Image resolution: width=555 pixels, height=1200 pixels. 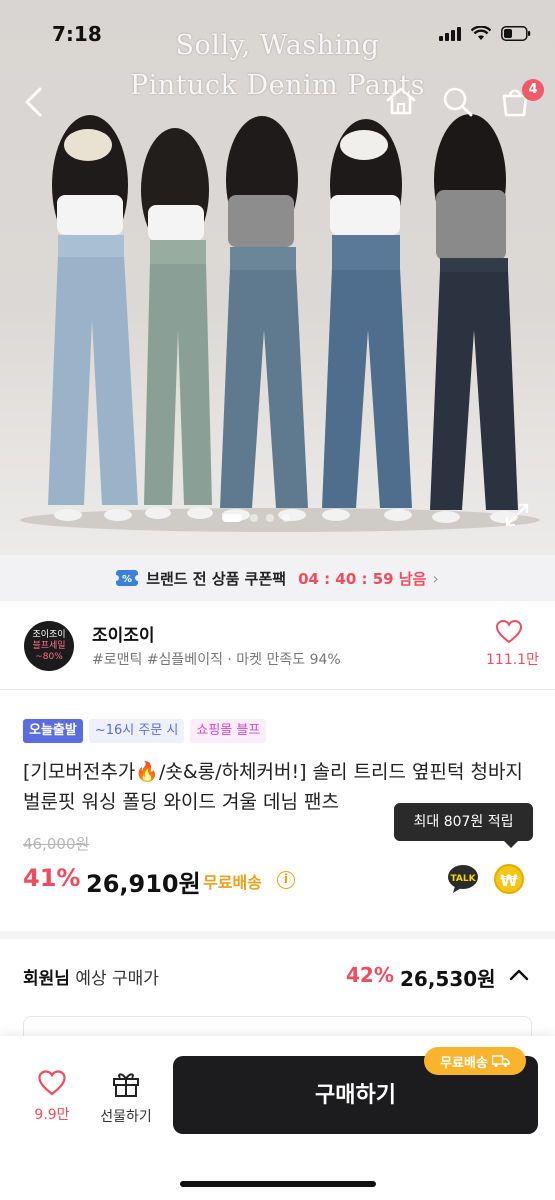 I want to click on bottom-action-bar: 9.9만 선물하기 구매하기 무료배송, so click(x=277, y=1118).